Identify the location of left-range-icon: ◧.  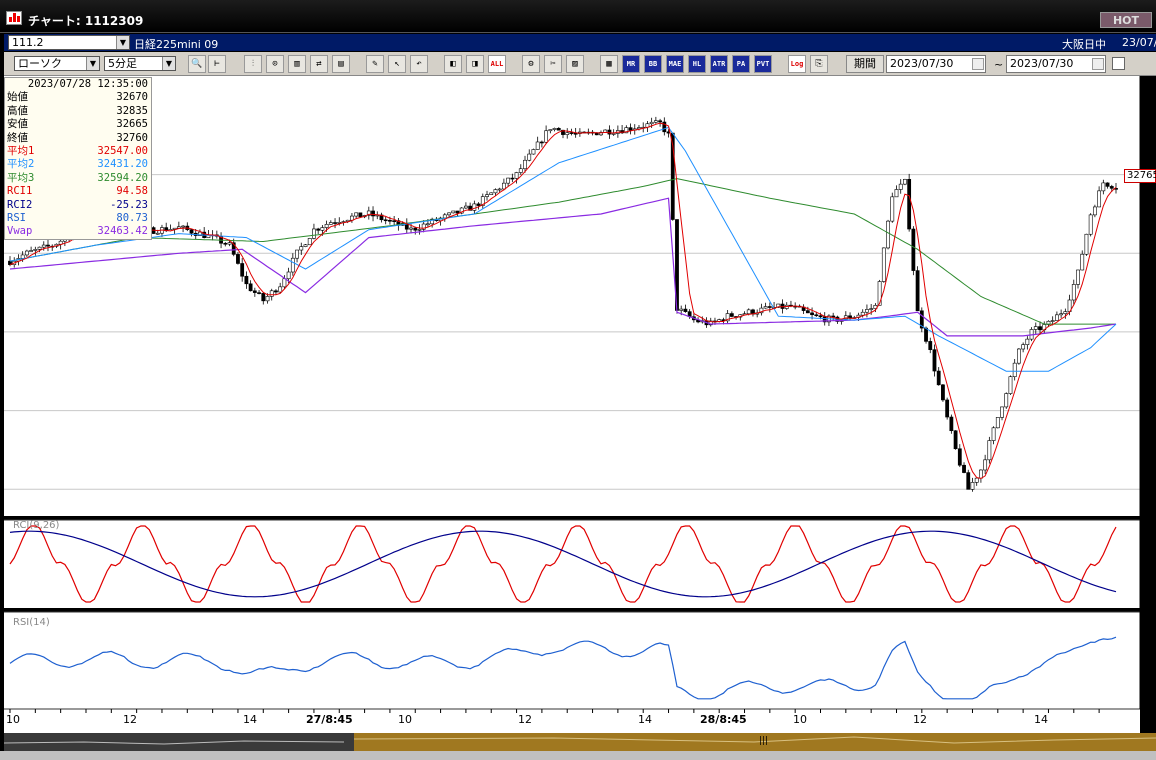
(453, 64).